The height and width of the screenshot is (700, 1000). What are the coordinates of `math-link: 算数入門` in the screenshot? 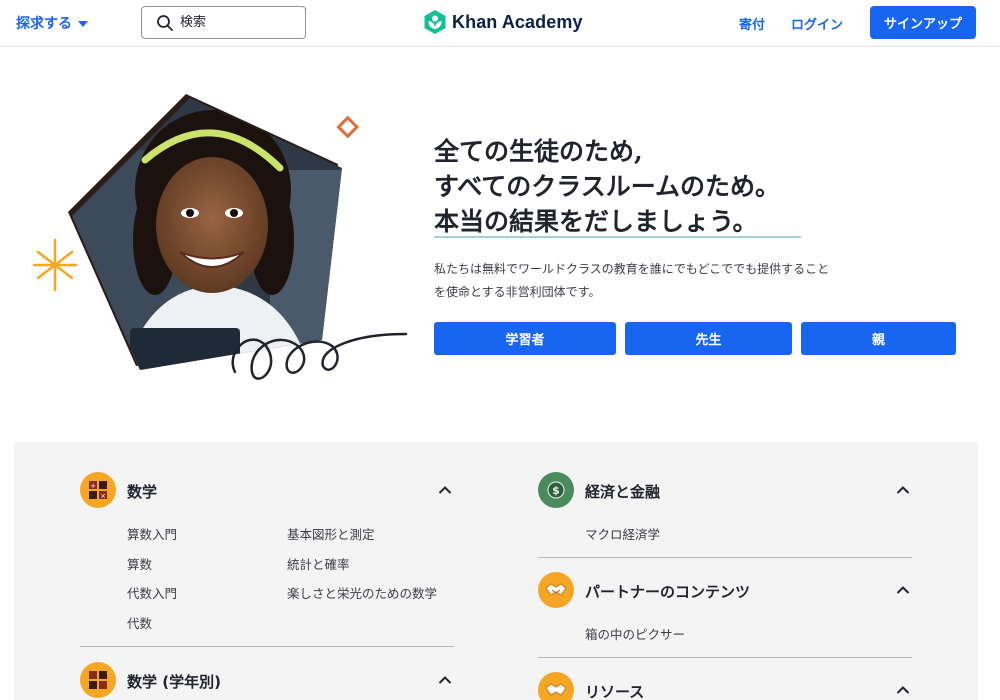 It's located at (152, 533).